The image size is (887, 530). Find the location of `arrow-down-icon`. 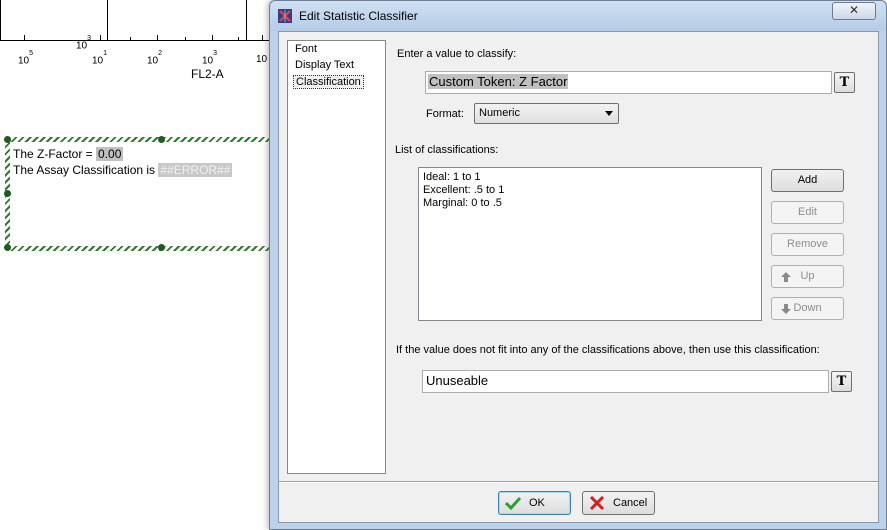

arrow-down-icon is located at coordinates (786, 309).